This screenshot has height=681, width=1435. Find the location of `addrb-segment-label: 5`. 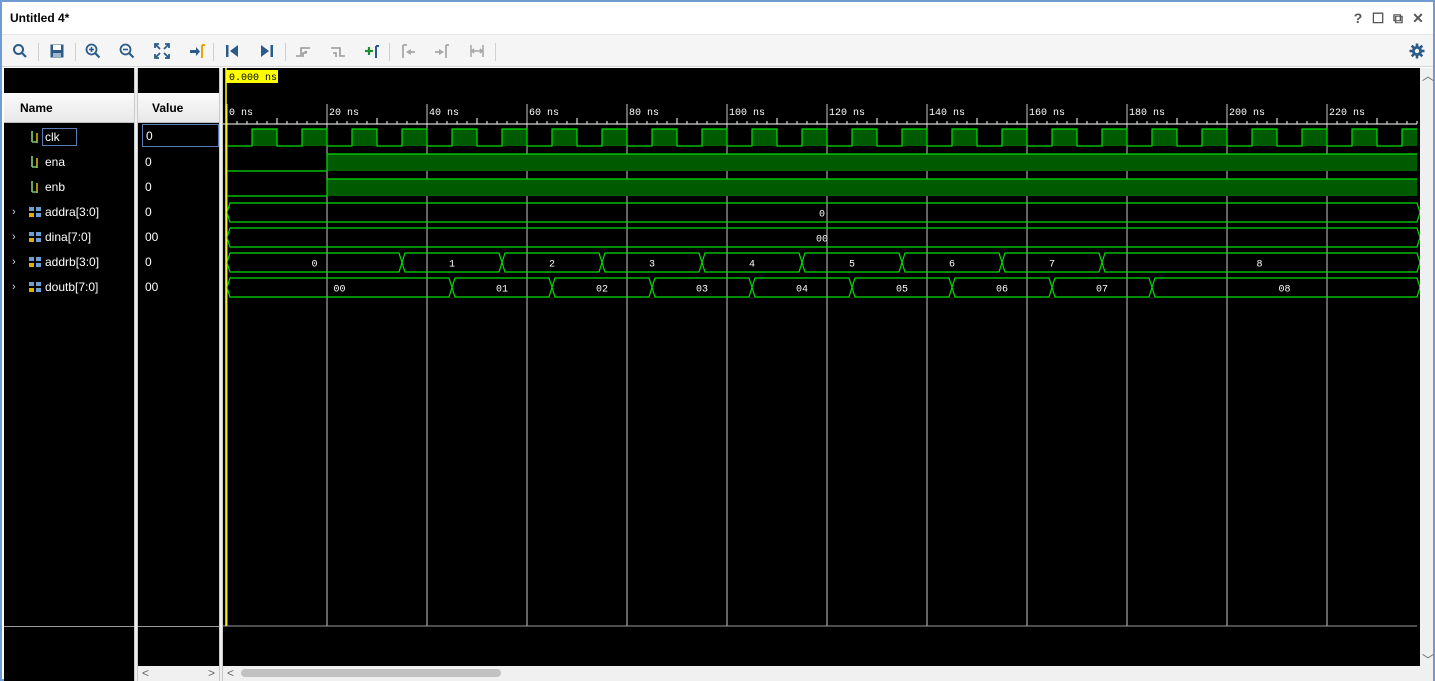

addrb-segment-label: 5 is located at coordinates (852, 265).